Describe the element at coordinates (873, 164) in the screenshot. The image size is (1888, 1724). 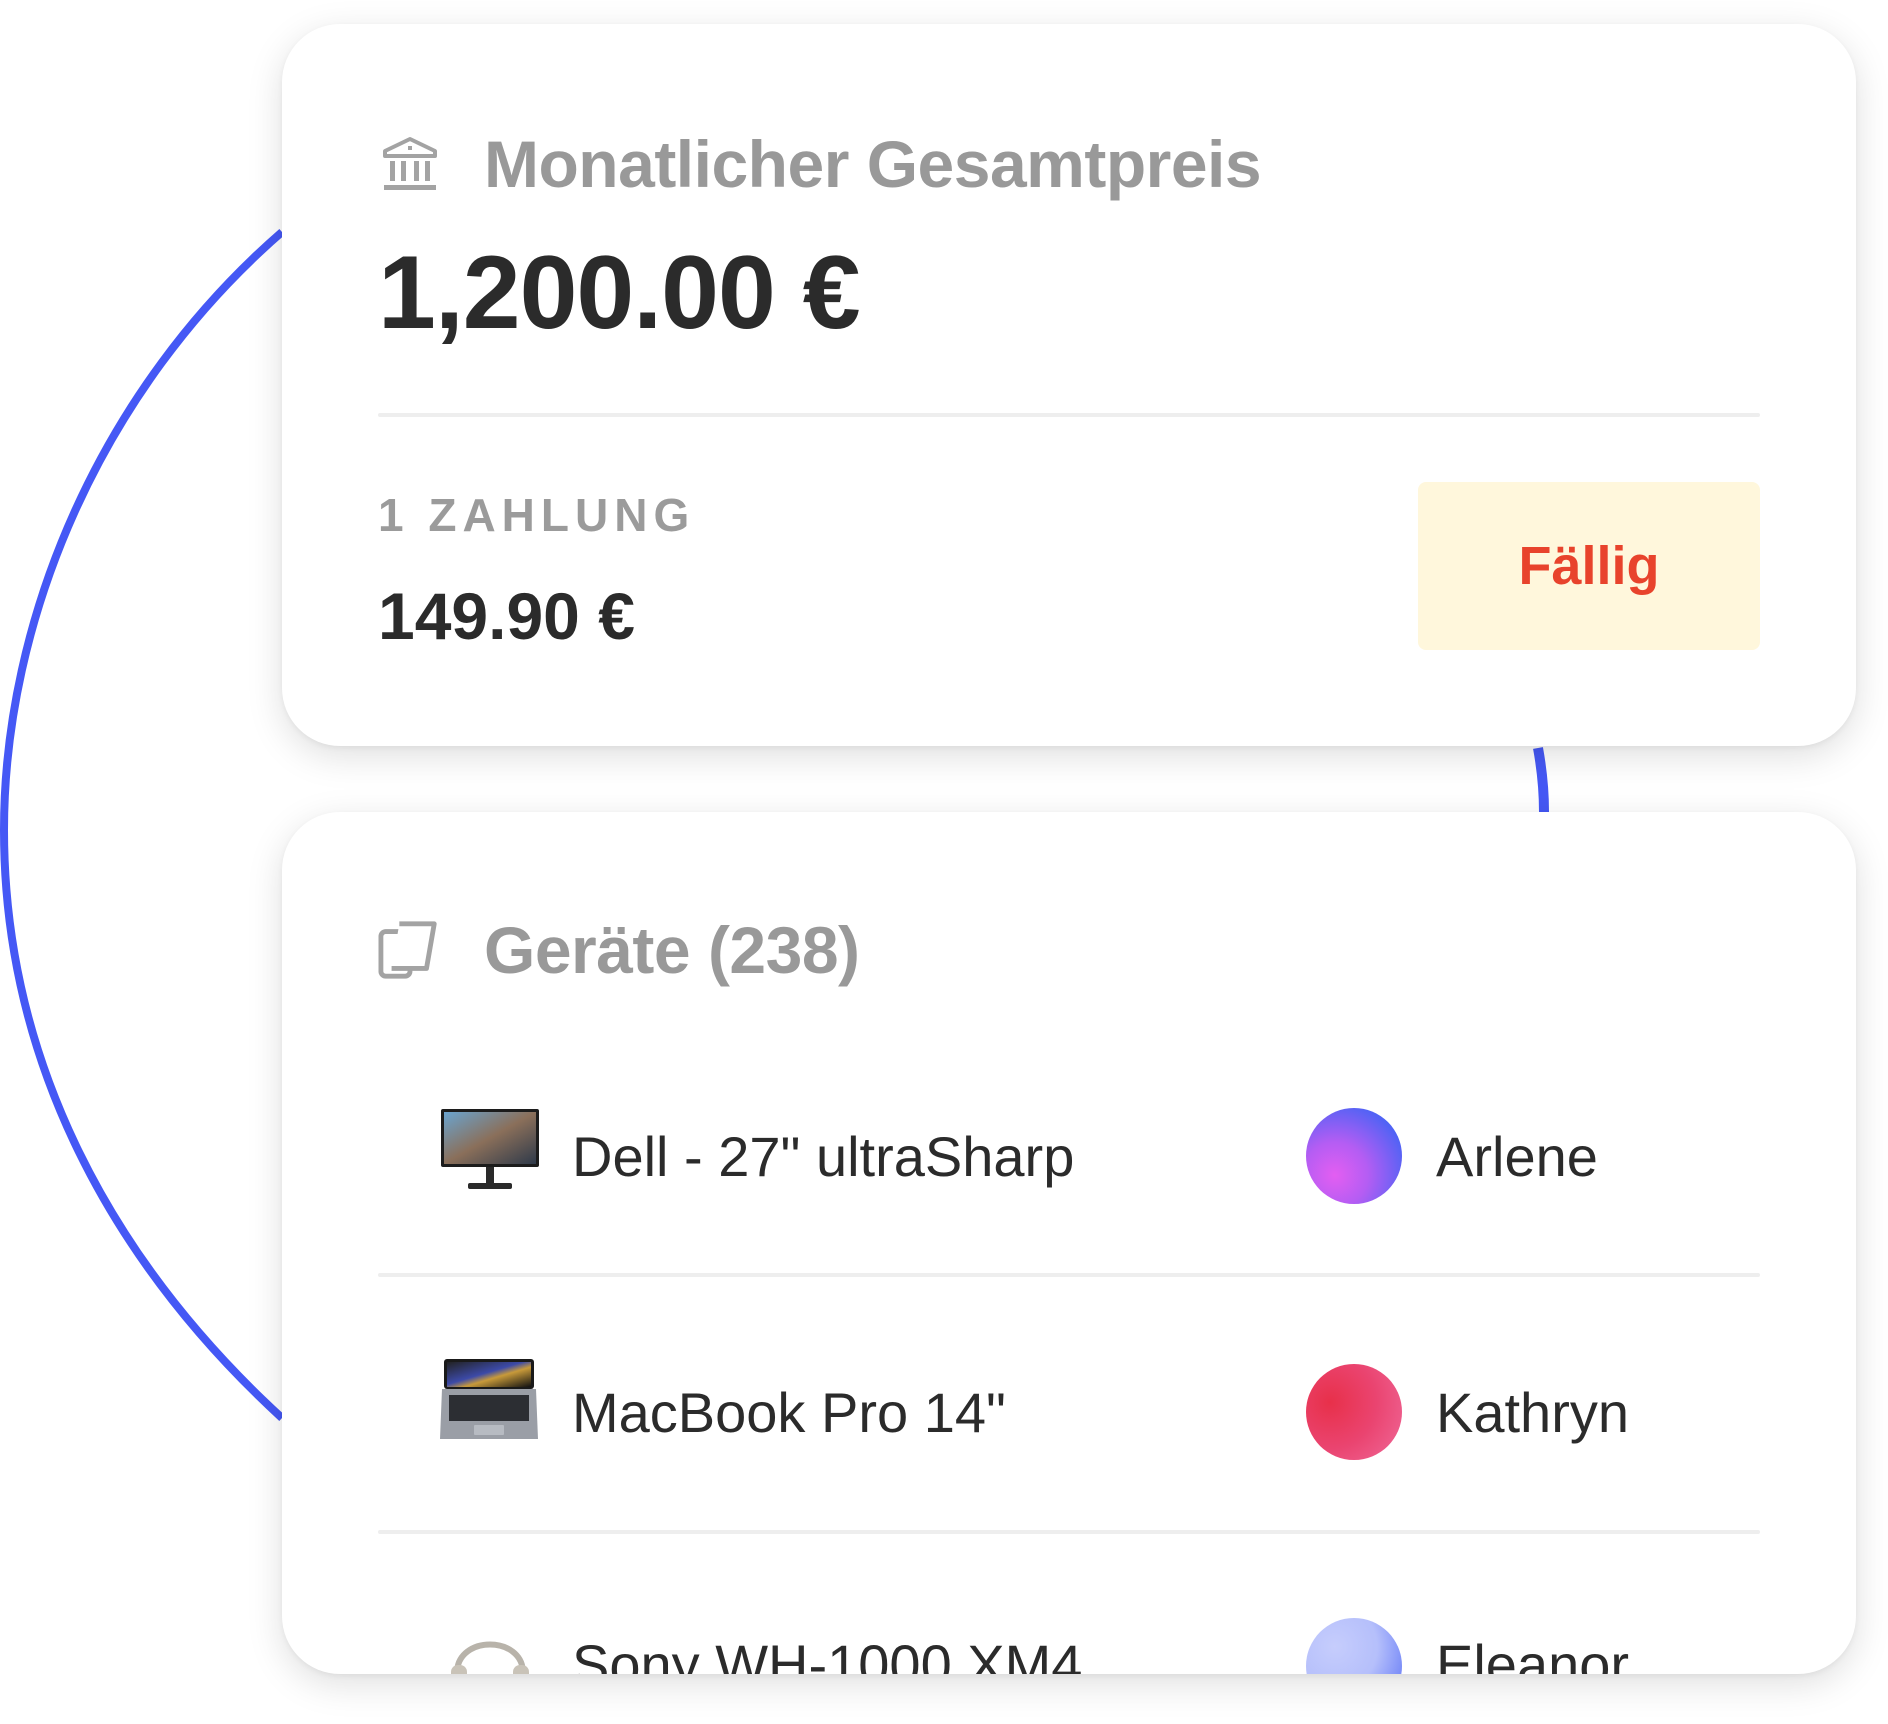
I see `price-card-title: Monatlicher Gesamtpreis` at that location.